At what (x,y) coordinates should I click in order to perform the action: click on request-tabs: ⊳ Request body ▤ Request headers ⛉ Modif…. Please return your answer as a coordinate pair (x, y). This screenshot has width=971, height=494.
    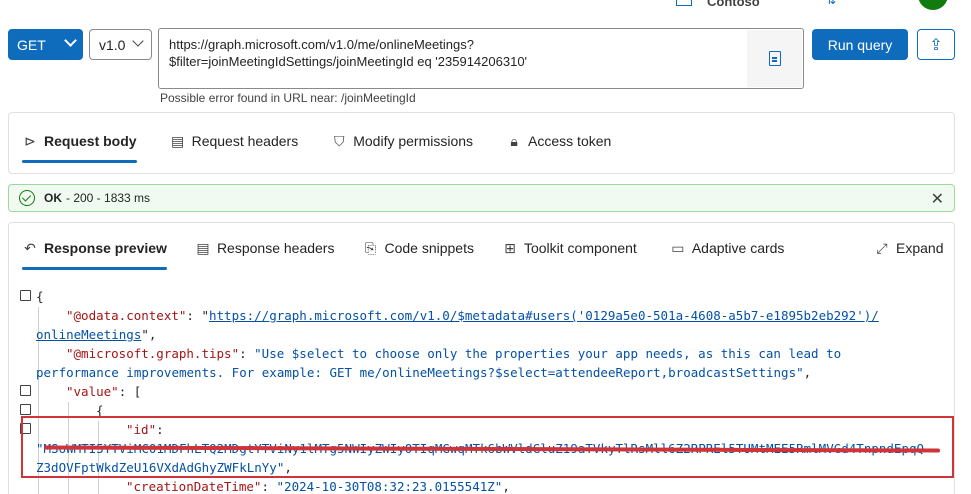
    Looking at the image, I should click on (333, 141).